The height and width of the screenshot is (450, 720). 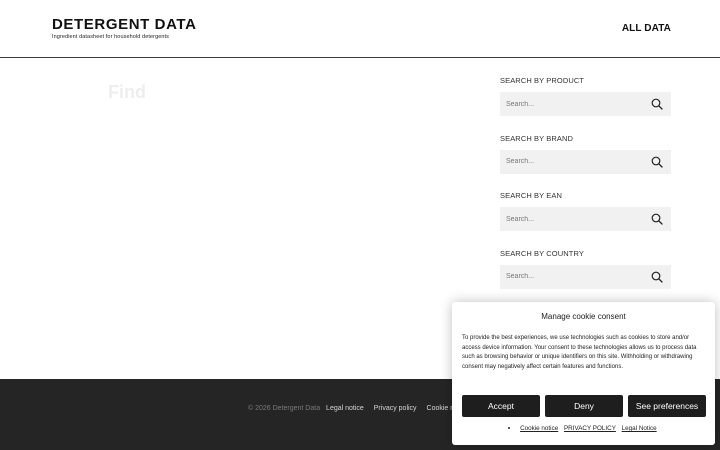 I want to click on legal-notice-link: Legal Notice, so click(x=639, y=428).